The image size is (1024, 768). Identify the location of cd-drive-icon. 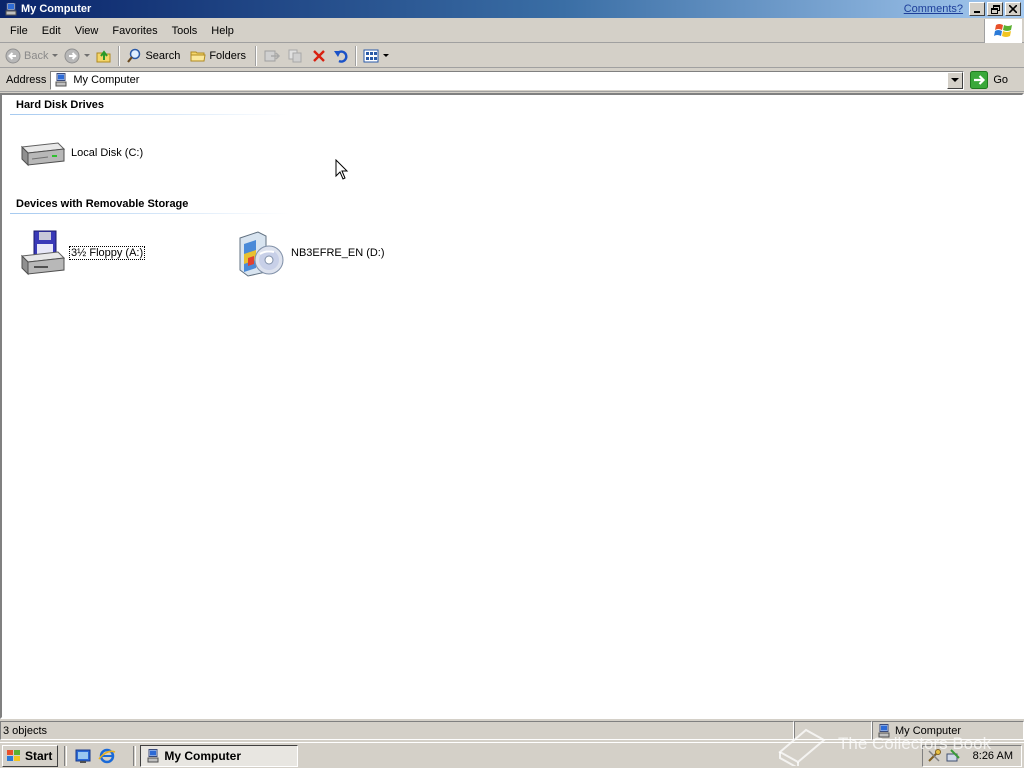
(261, 254).